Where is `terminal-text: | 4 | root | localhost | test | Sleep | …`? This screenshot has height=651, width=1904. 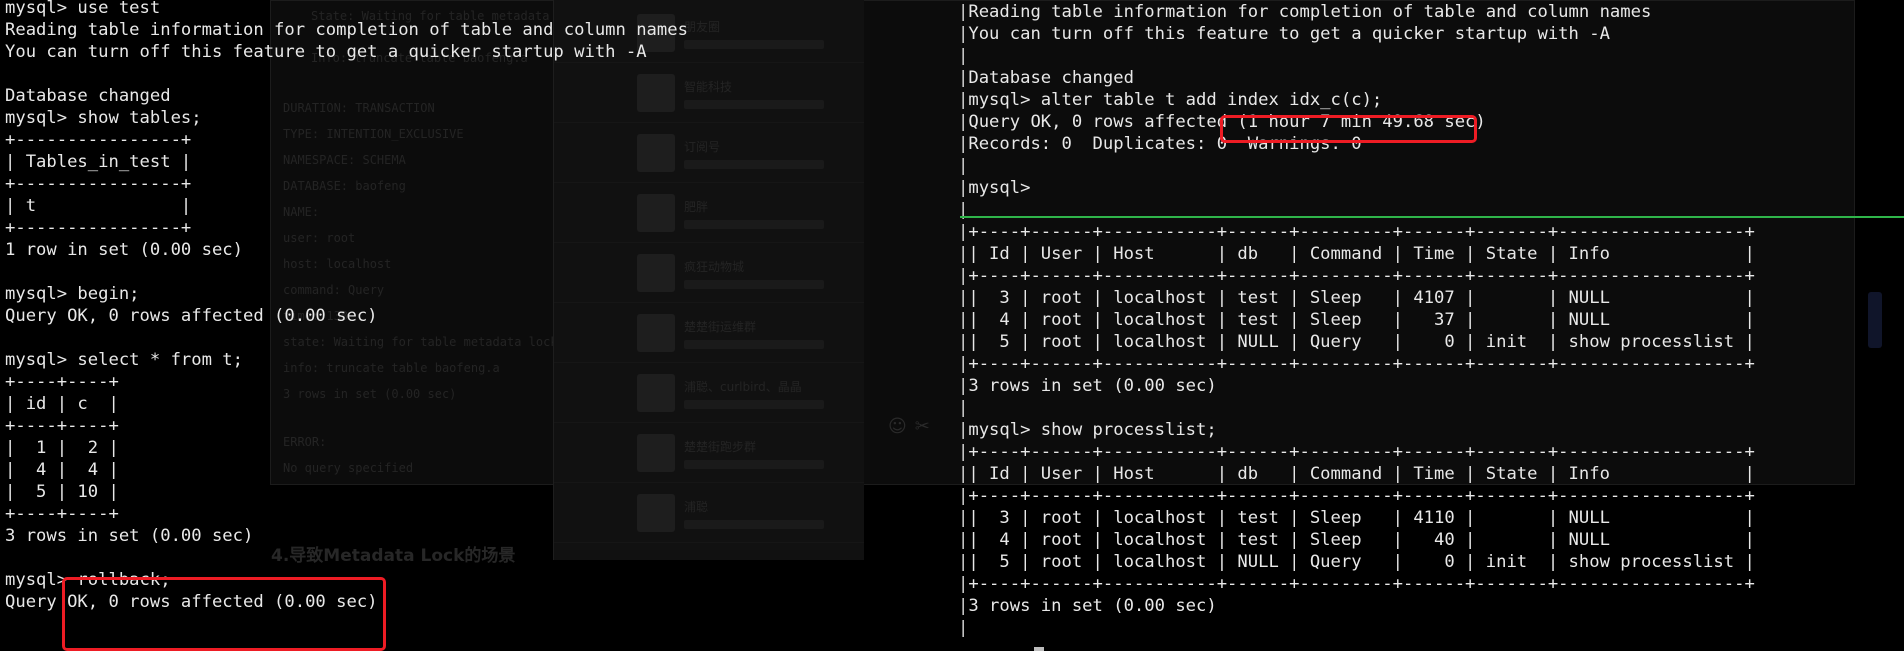 terminal-text: | 4 | root | localhost | test | Sleep | … is located at coordinates (1361, 320).